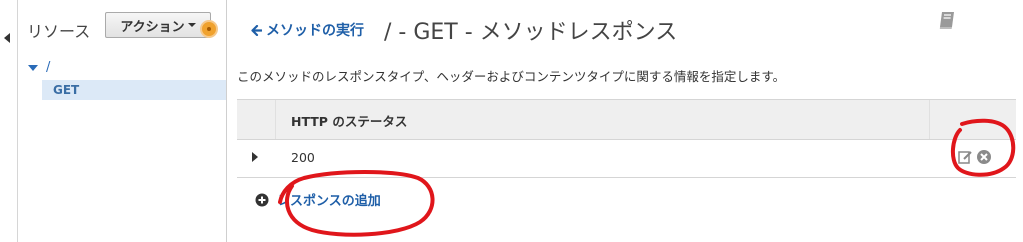 This screenshot has width=1023, height=242. I want to click on tree-item-root: /, so click(39, 67).